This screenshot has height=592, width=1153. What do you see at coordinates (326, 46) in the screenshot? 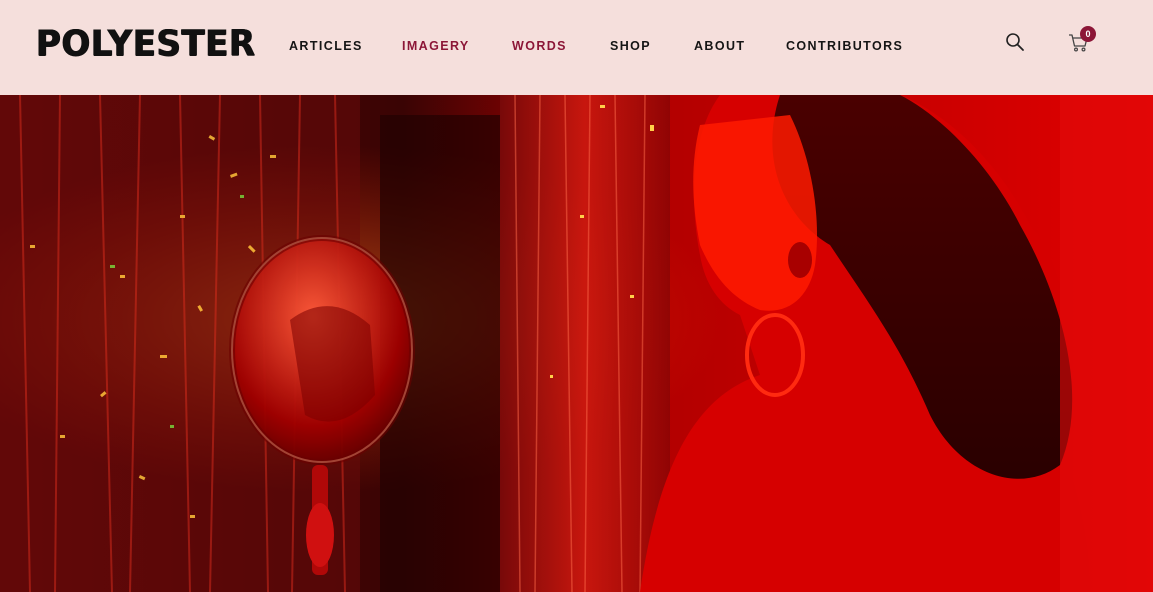
I see `nav-item-articles: ARTICLES` at bounding box center [326, 46].